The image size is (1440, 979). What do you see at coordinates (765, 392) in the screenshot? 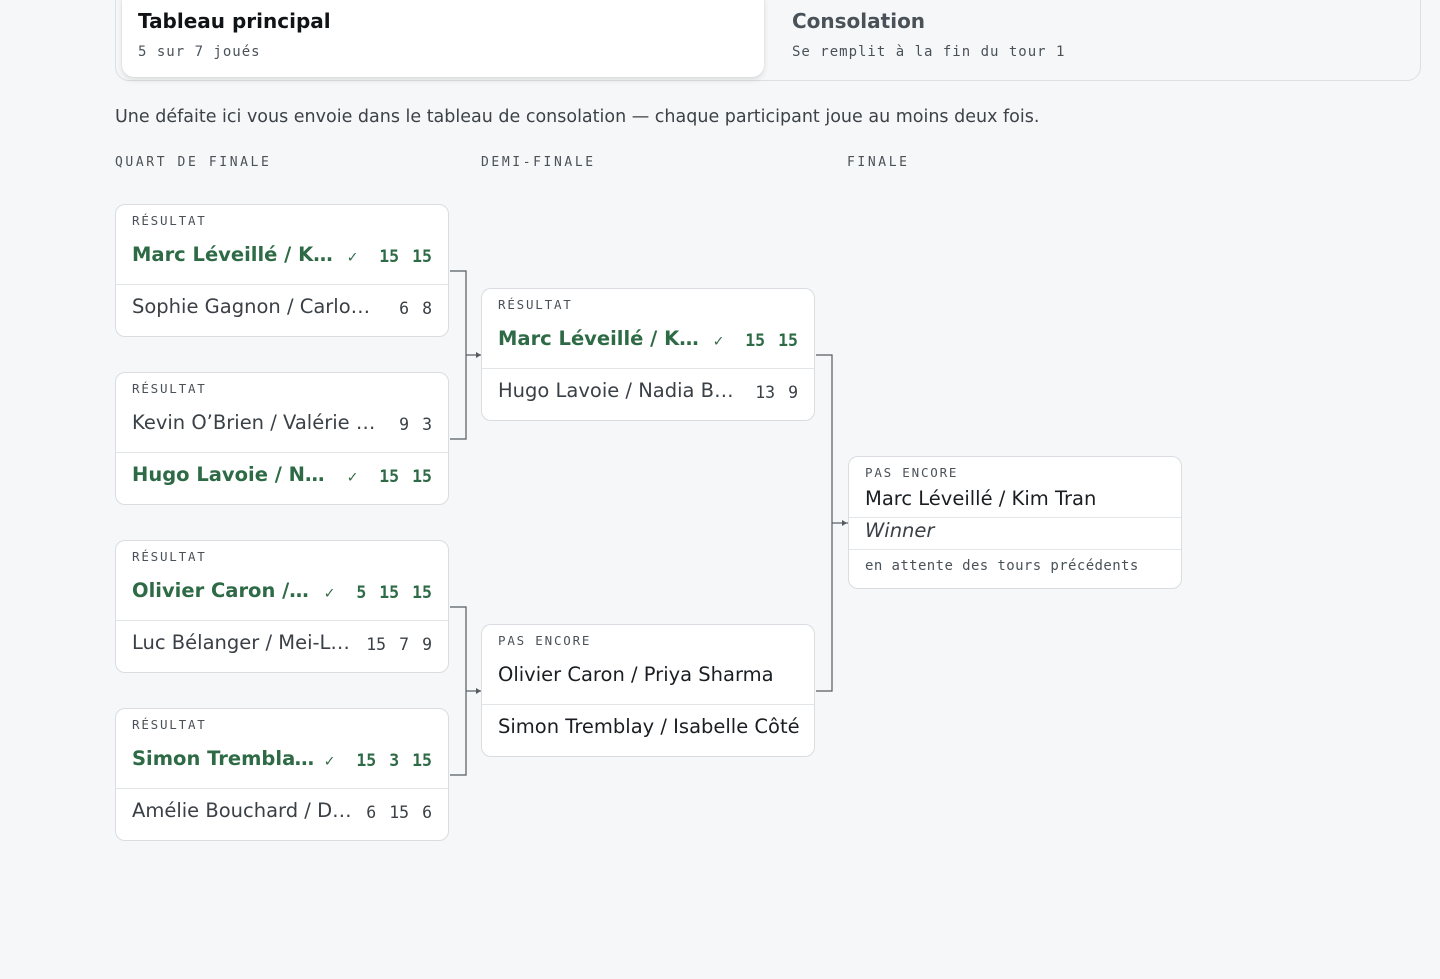
I see `set-score: 13` at bounding box center [765, 392].